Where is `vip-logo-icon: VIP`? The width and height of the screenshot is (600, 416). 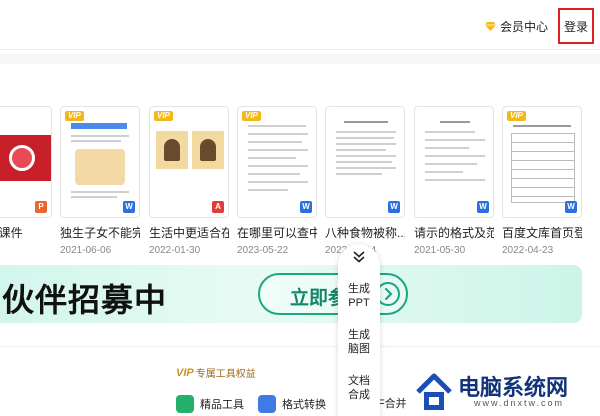 vip-logo-icon: VIP is located at coordinates (185, 372).